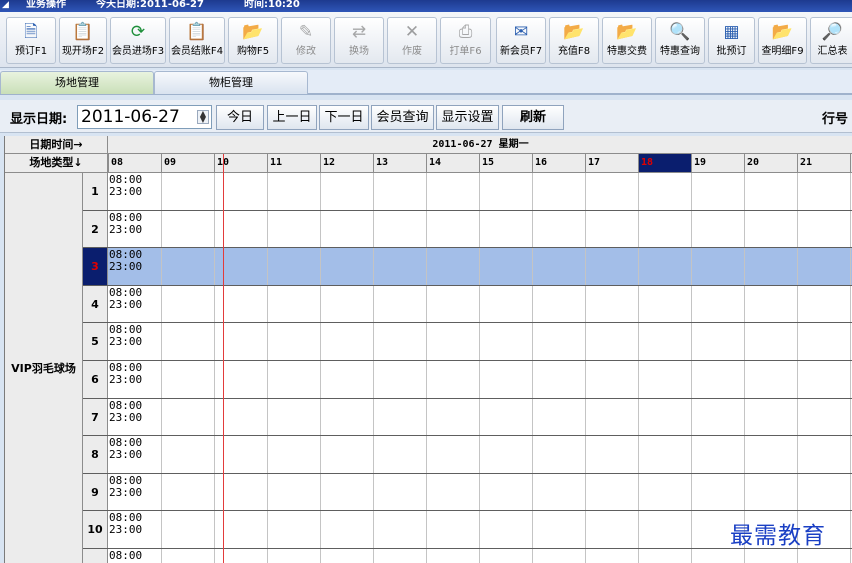 This screenshot has width=852, height=563. I want to click on court-number: 1, so click(95, 191).